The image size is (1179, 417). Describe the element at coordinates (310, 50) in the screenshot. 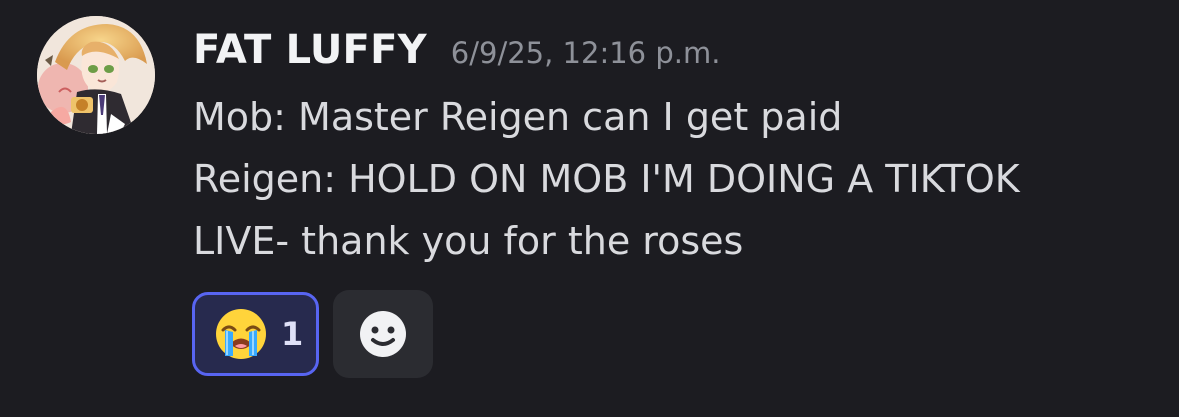

I see `author-name: FAT LUFFY` at that location.